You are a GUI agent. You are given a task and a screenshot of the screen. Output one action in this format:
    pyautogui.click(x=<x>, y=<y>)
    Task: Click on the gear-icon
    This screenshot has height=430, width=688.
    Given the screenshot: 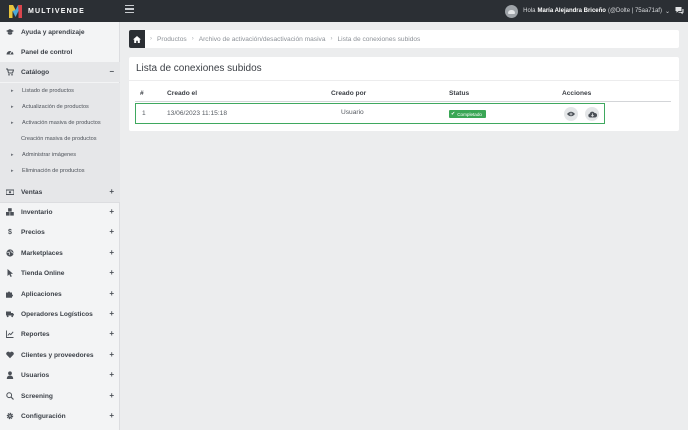 What is the action you would take?
    pyautogui.click(x=10, y=416)
    